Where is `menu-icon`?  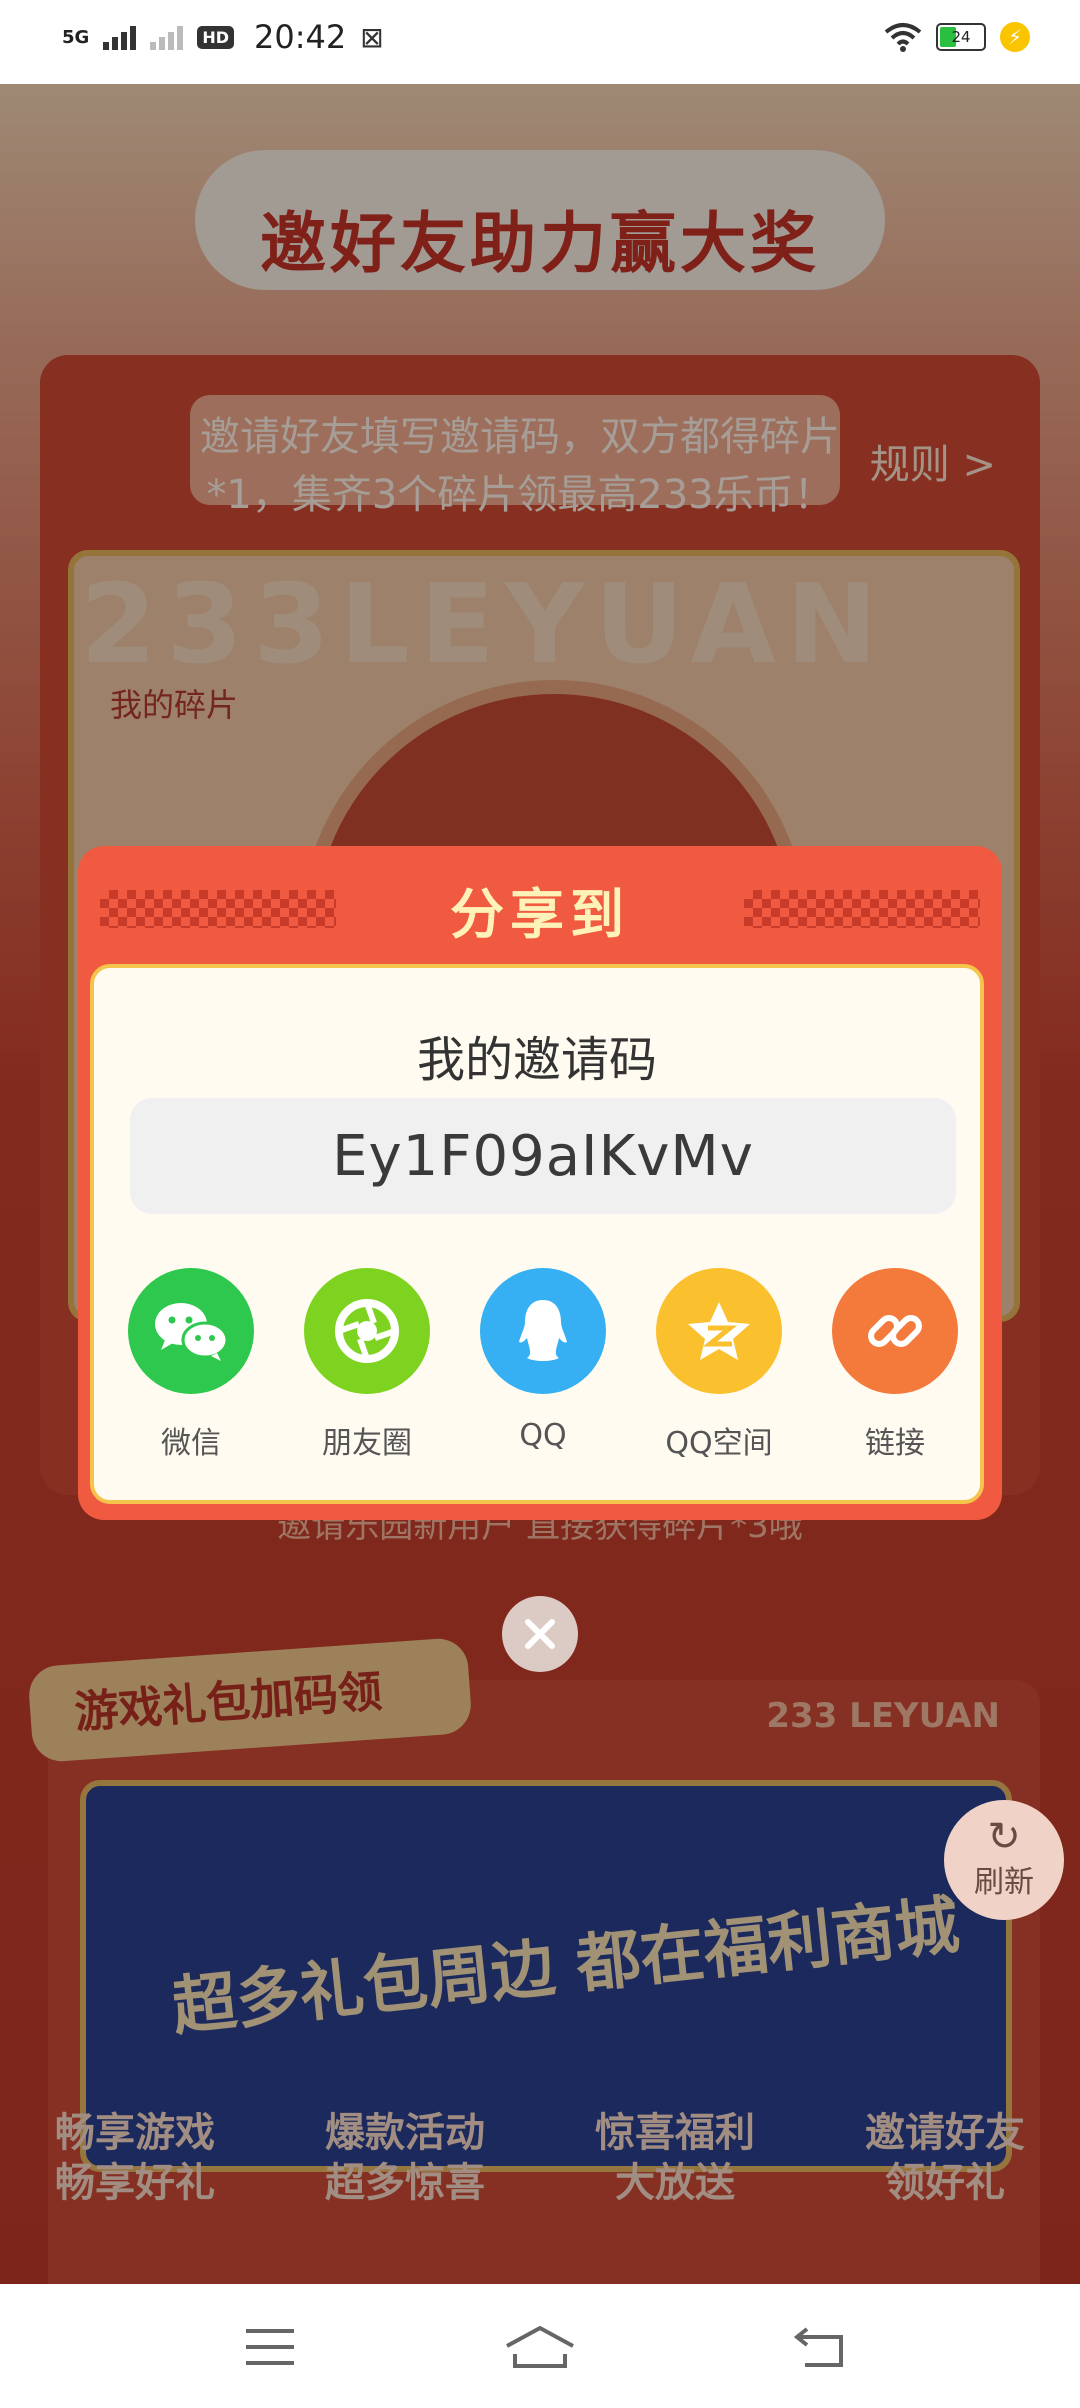
menu-icon is located at coordinates (270, 2347).